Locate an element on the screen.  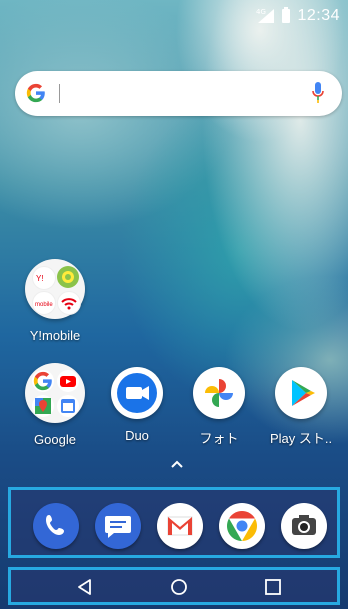
ymobile-icon: Y! is located at coordinates (44, 278).